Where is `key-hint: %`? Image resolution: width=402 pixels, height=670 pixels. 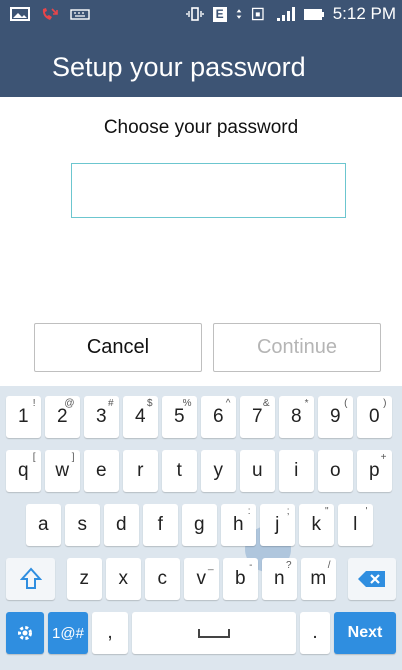
key-hint: % is located at coordinates (187, 403).